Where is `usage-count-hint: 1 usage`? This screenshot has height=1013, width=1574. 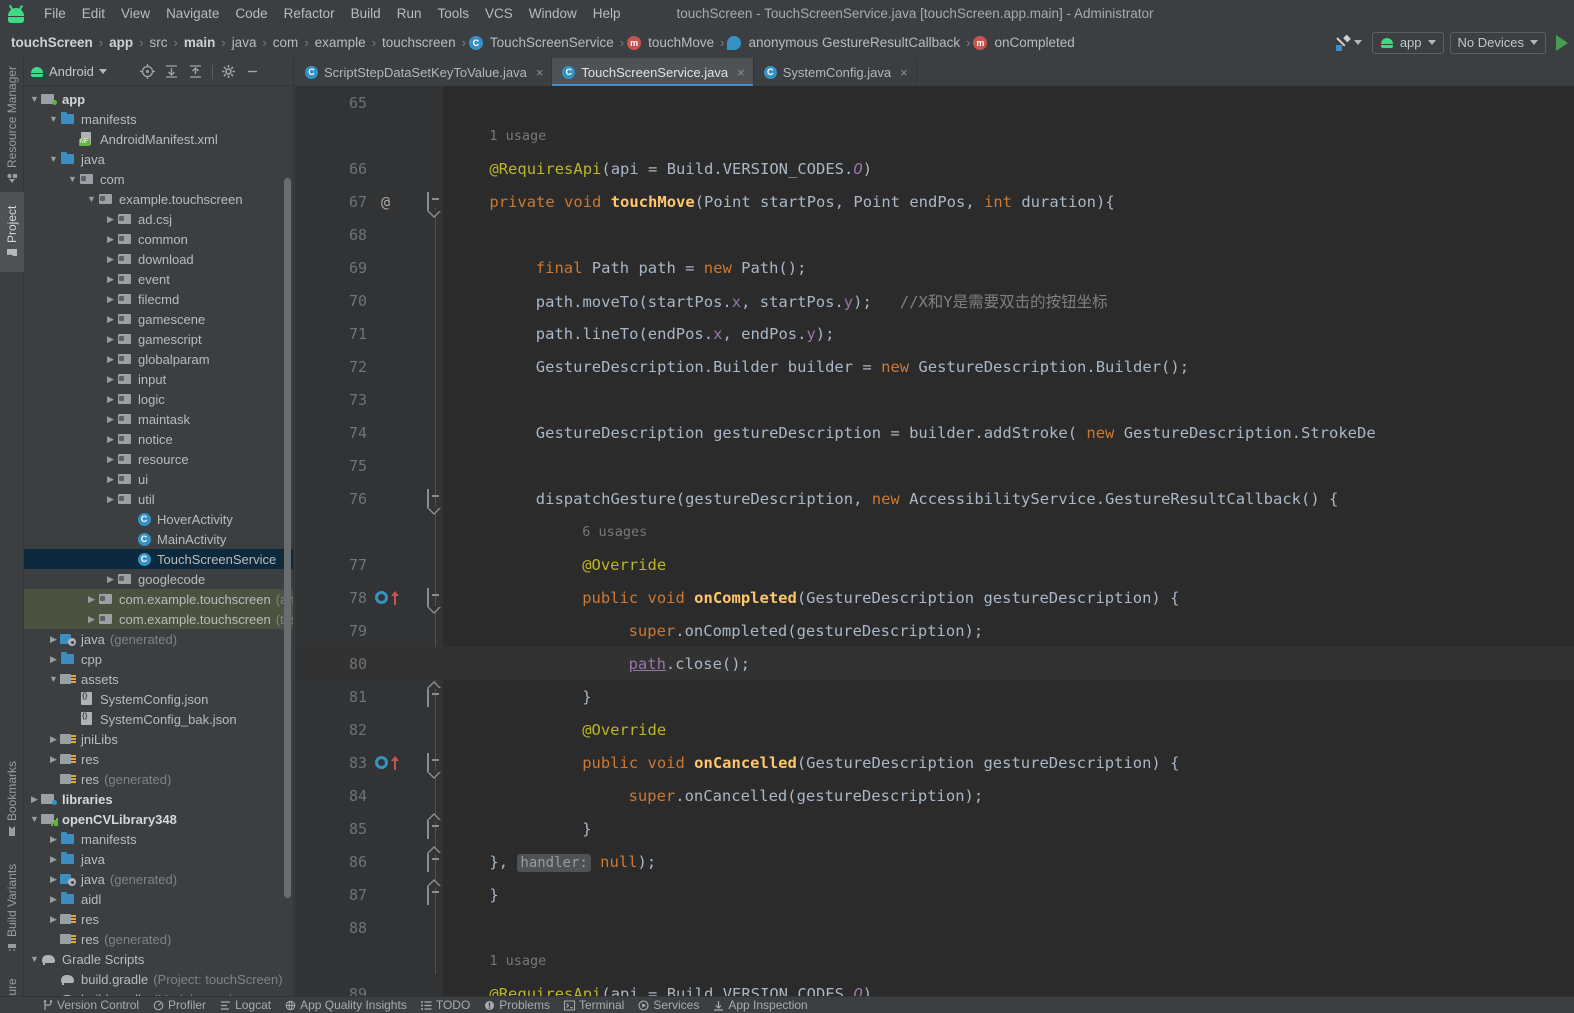
usage-count-hint: 1 usage is located at coordinates (517, 961).